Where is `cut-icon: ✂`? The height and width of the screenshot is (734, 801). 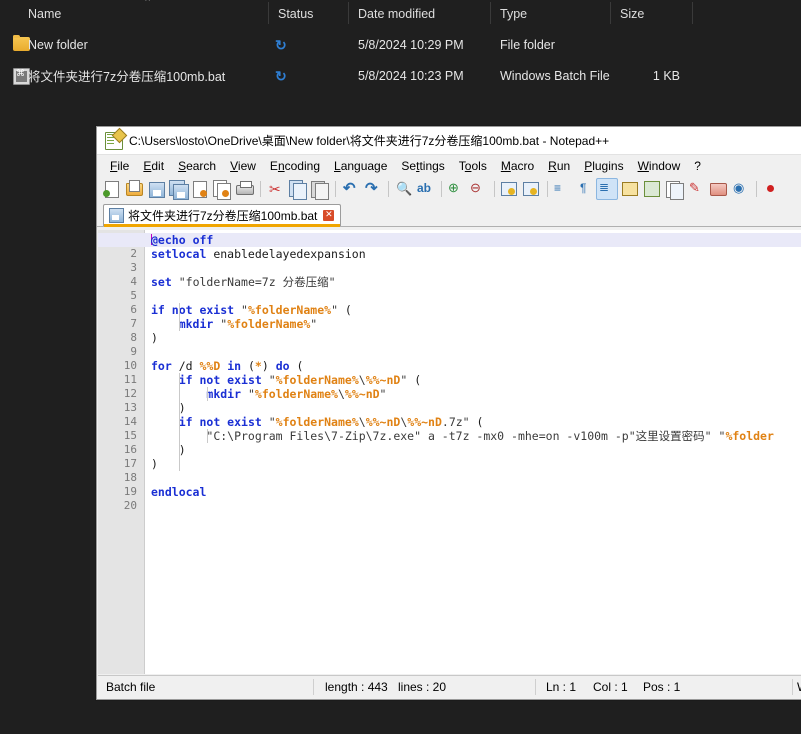 cut-icon: ✂ is located at coordinates (275, 189).